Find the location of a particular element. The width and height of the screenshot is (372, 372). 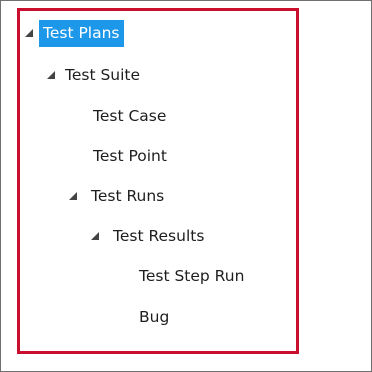

tree-node-label: Test Results is located at coordinates (159, 236).